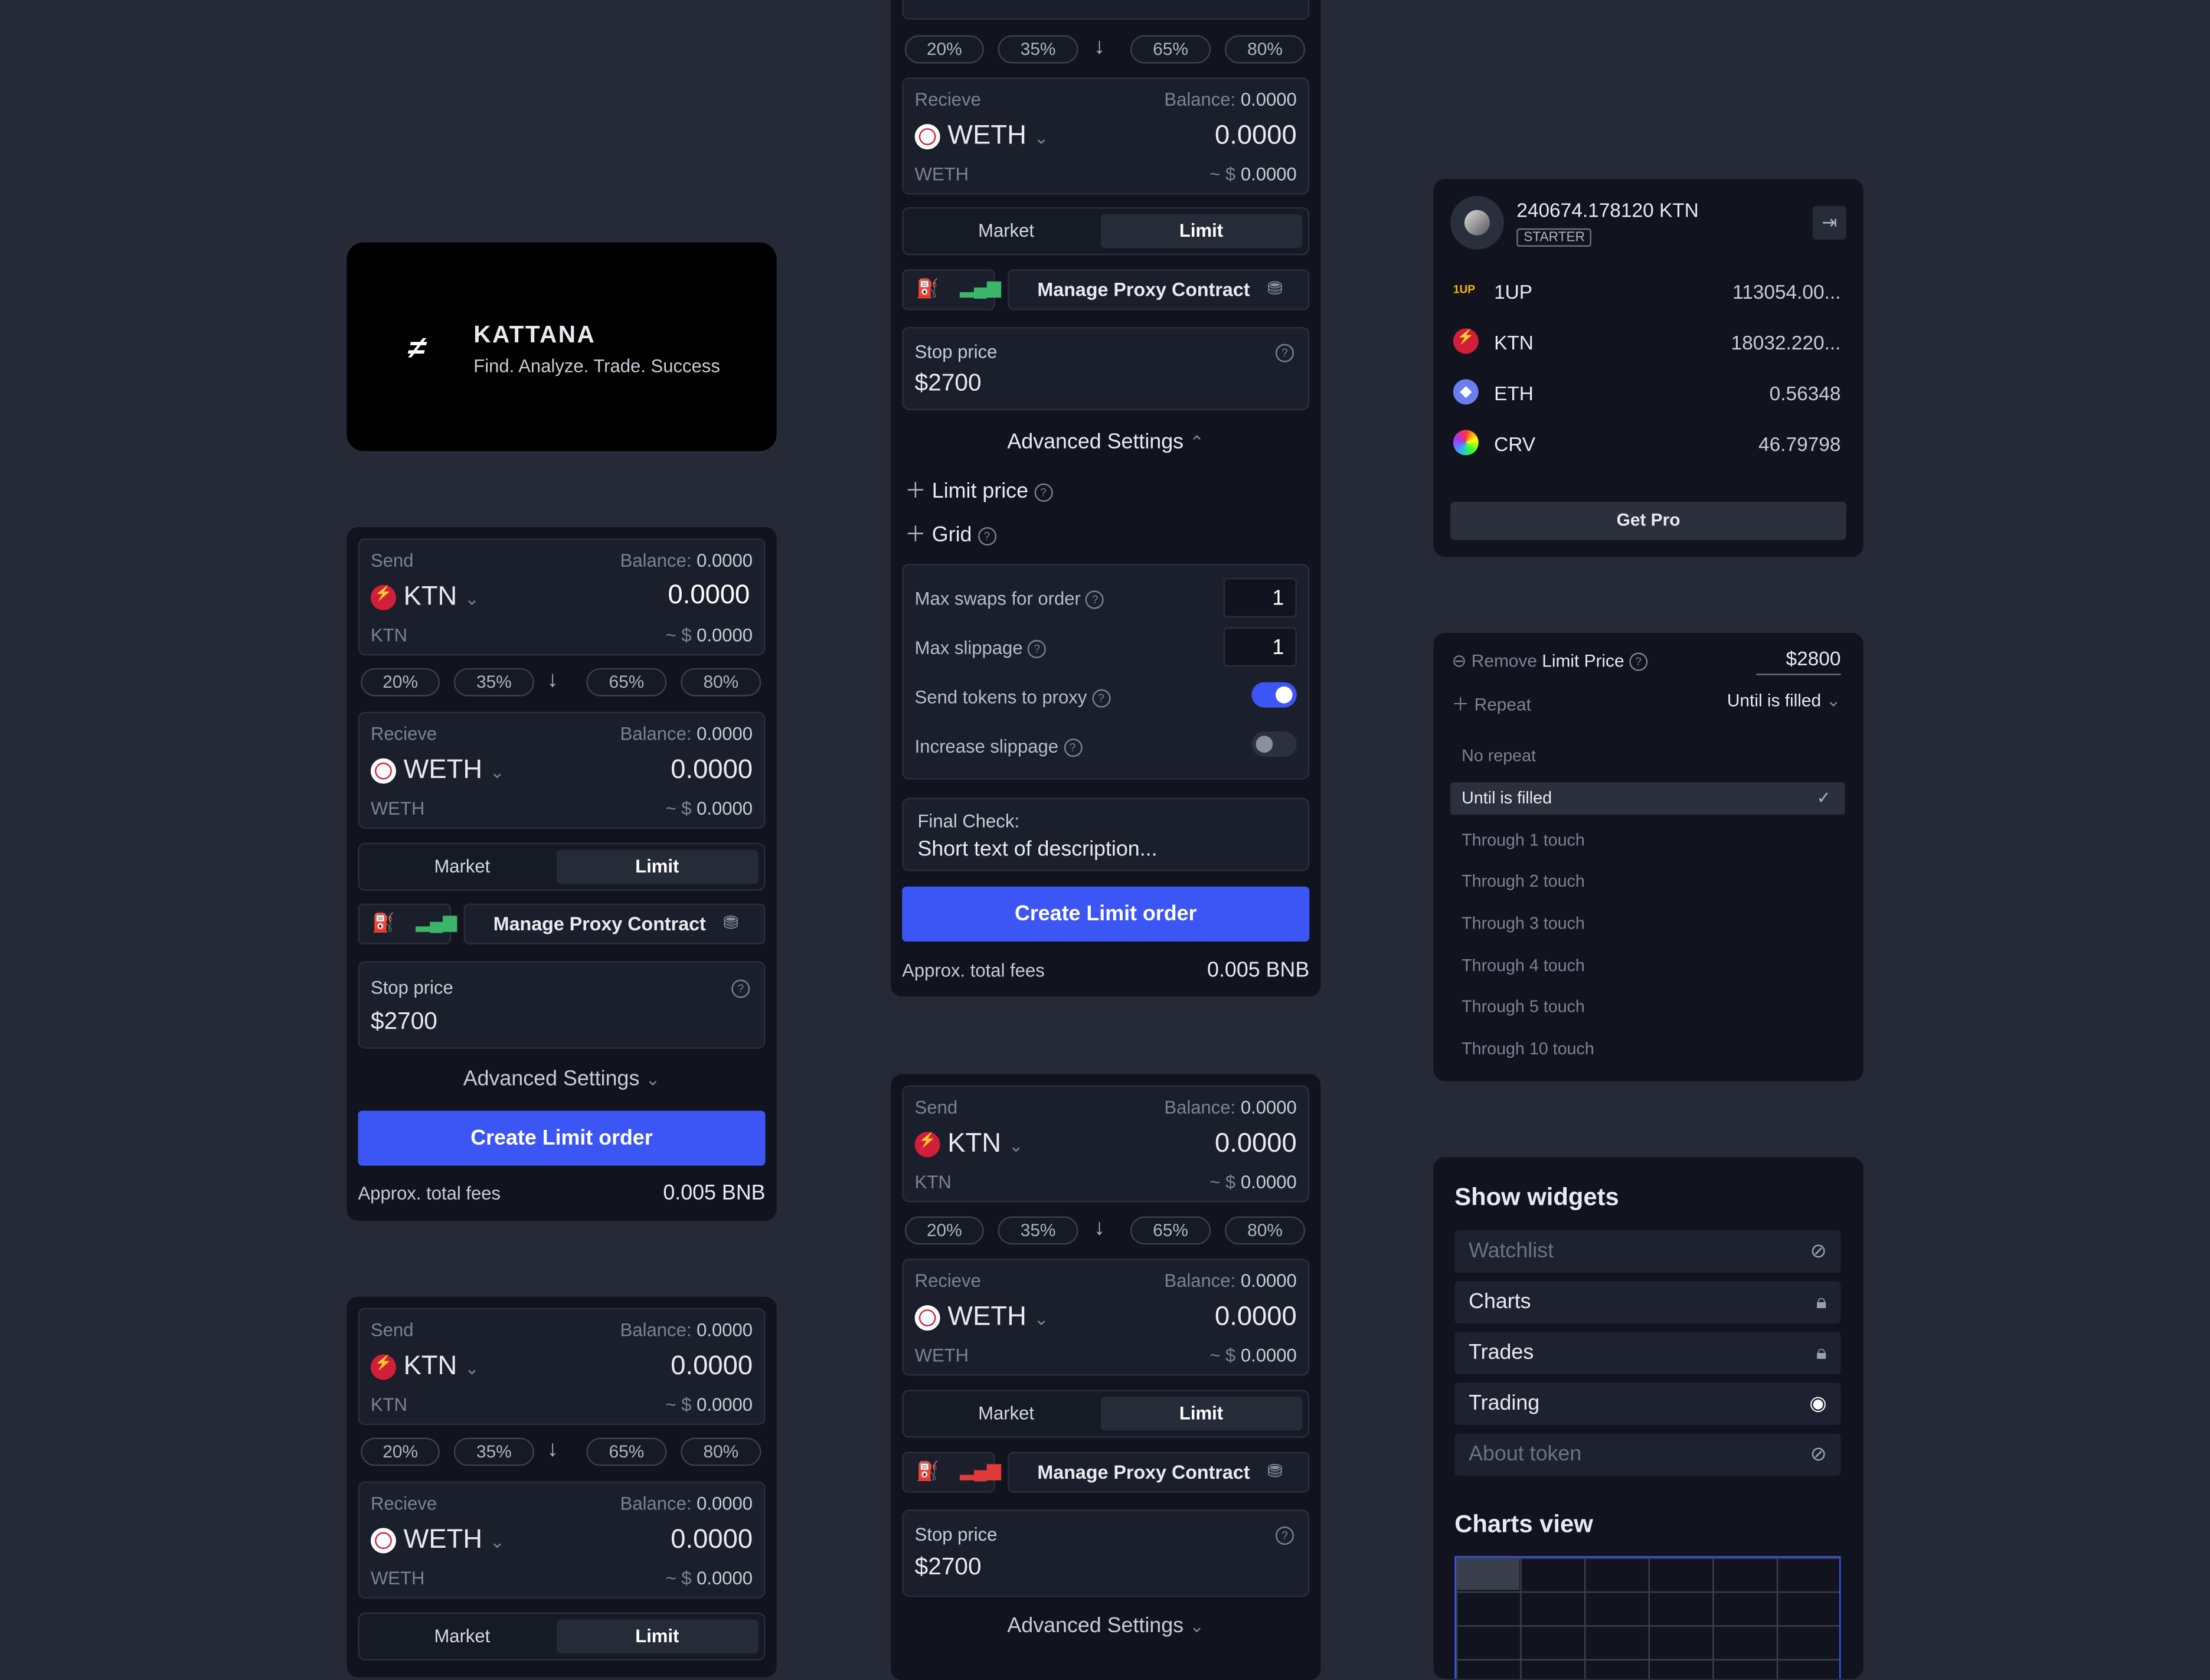 This screenshot has height=1680, width=2210. I want to click on get-pro-button: Get Pro, so click(1648, 521).